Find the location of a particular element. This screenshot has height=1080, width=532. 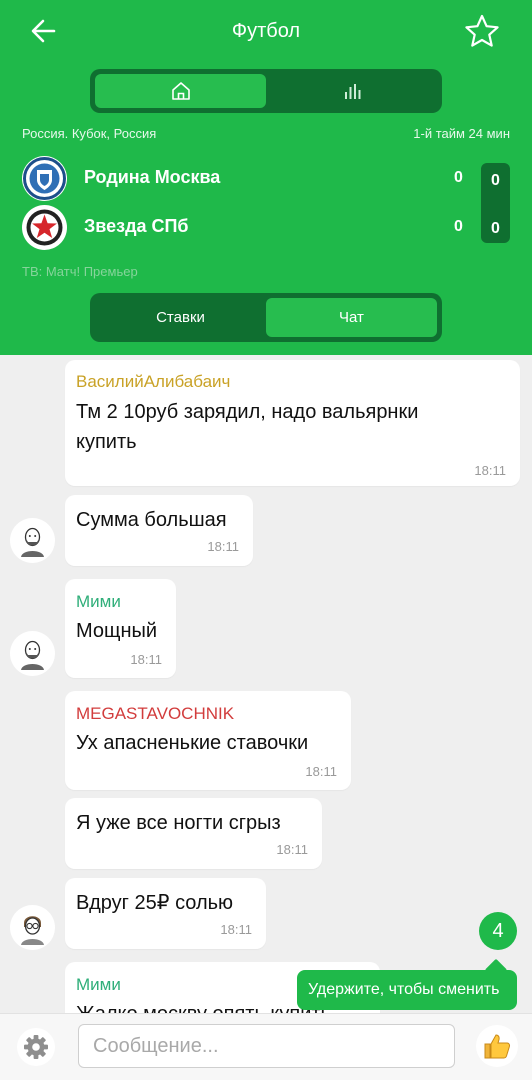

tv-channel: ТВ: Матч! Премьер is located at coordinates (80, 271).